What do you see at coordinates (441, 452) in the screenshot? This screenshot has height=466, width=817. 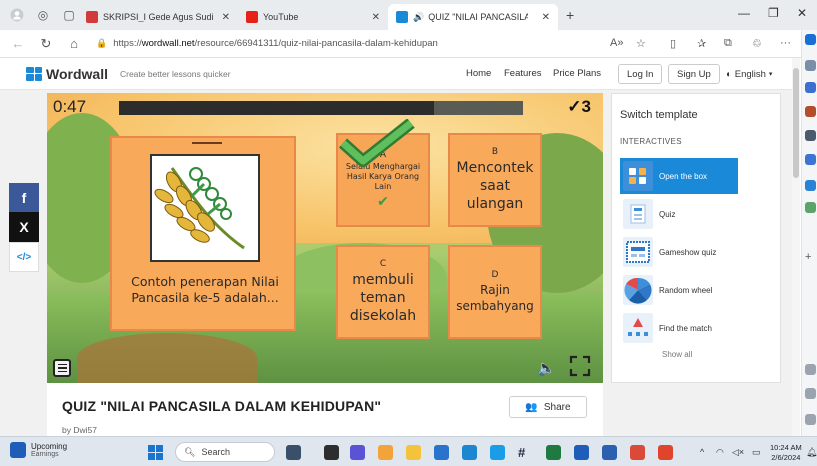 I see `mail-icon` at bounding box center [441, 452].